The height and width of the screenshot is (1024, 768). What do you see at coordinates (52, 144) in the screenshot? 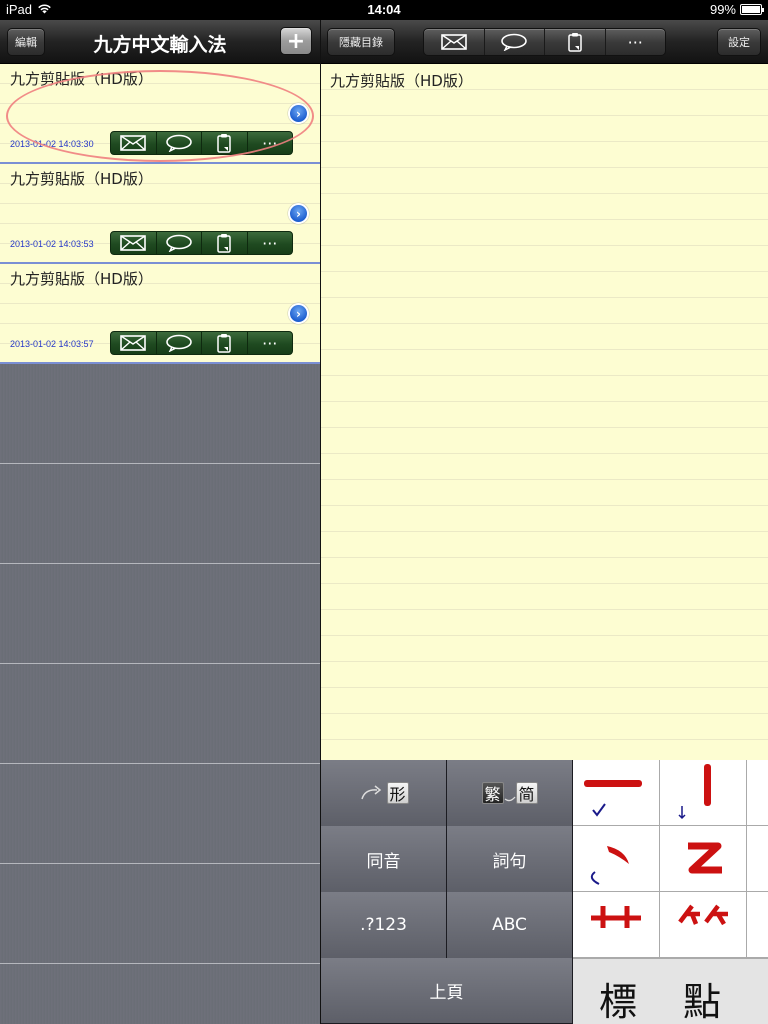
I see `note-date: 2013-01-02 14:03:30` at bounding box center [52, 144].